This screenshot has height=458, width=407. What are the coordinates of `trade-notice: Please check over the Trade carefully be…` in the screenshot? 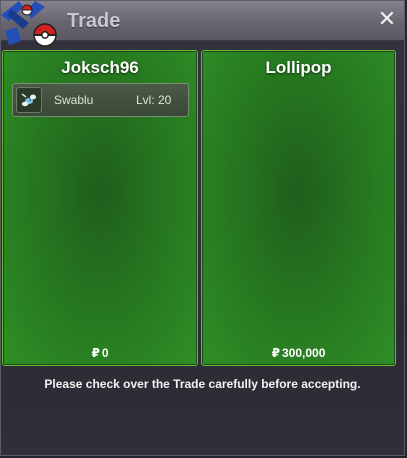 It's located at (202, 384).